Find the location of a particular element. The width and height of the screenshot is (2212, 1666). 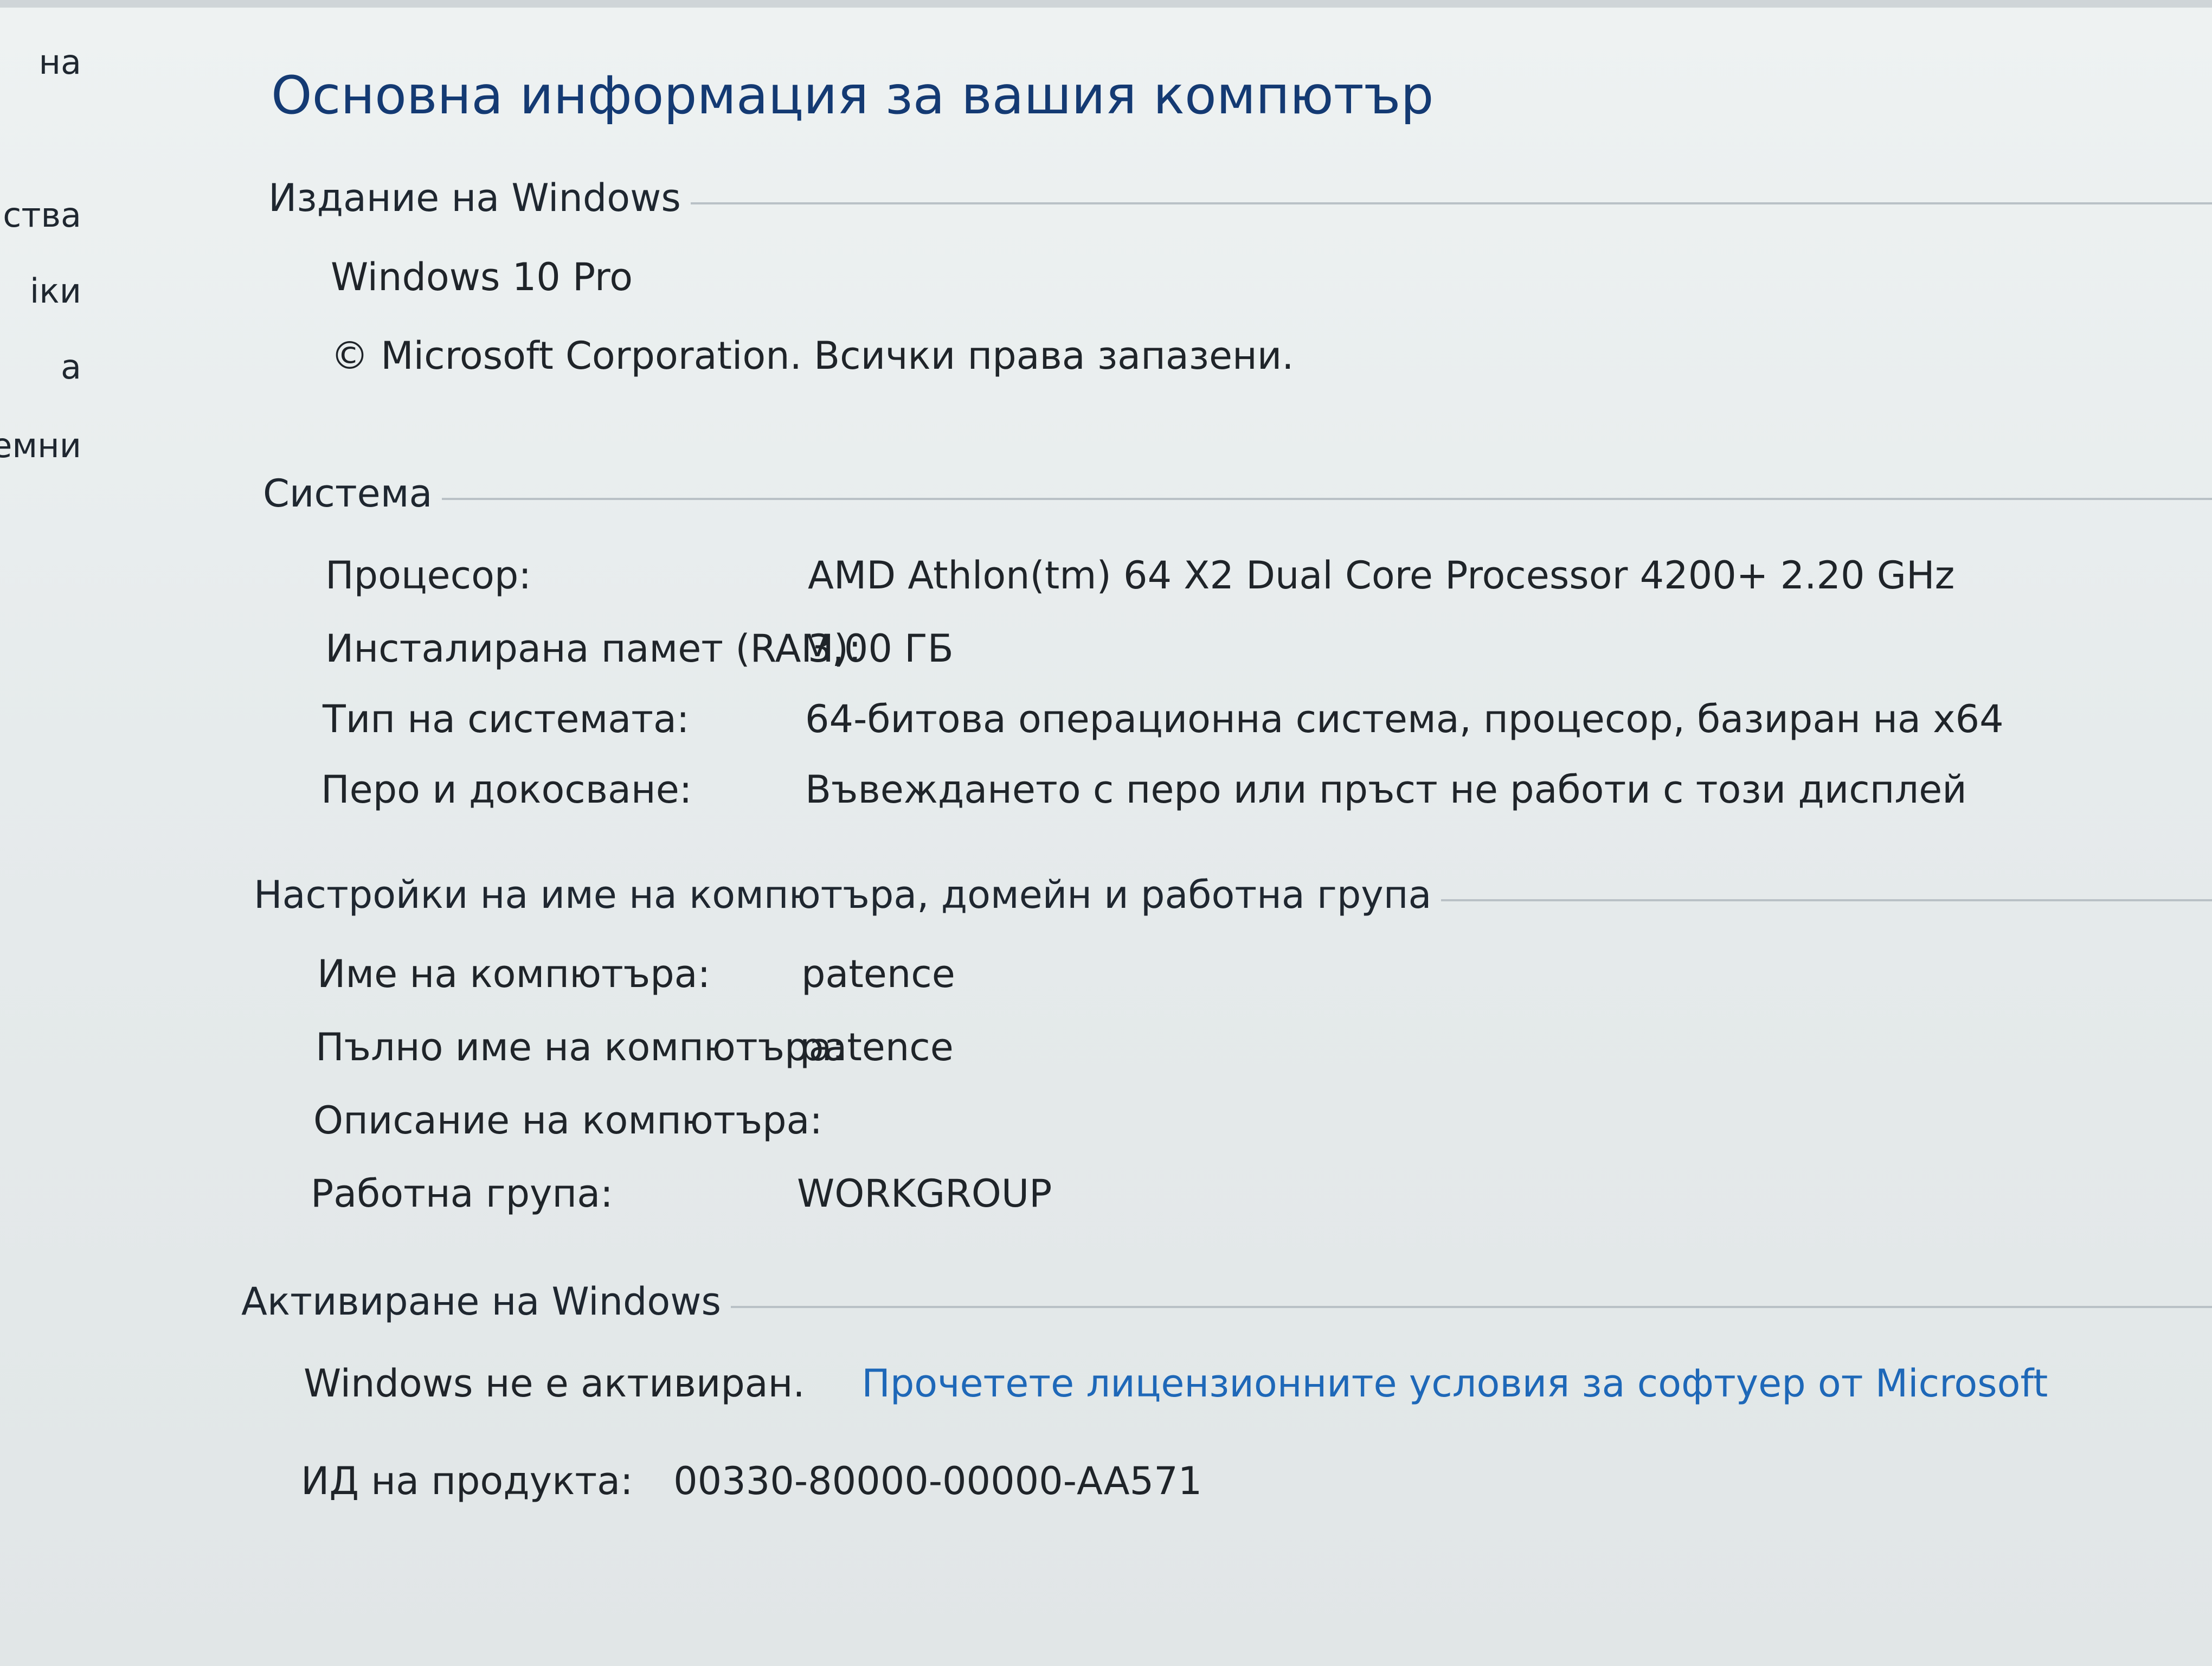

sidebar-item-2: ства is located at coordinates (40, 215).